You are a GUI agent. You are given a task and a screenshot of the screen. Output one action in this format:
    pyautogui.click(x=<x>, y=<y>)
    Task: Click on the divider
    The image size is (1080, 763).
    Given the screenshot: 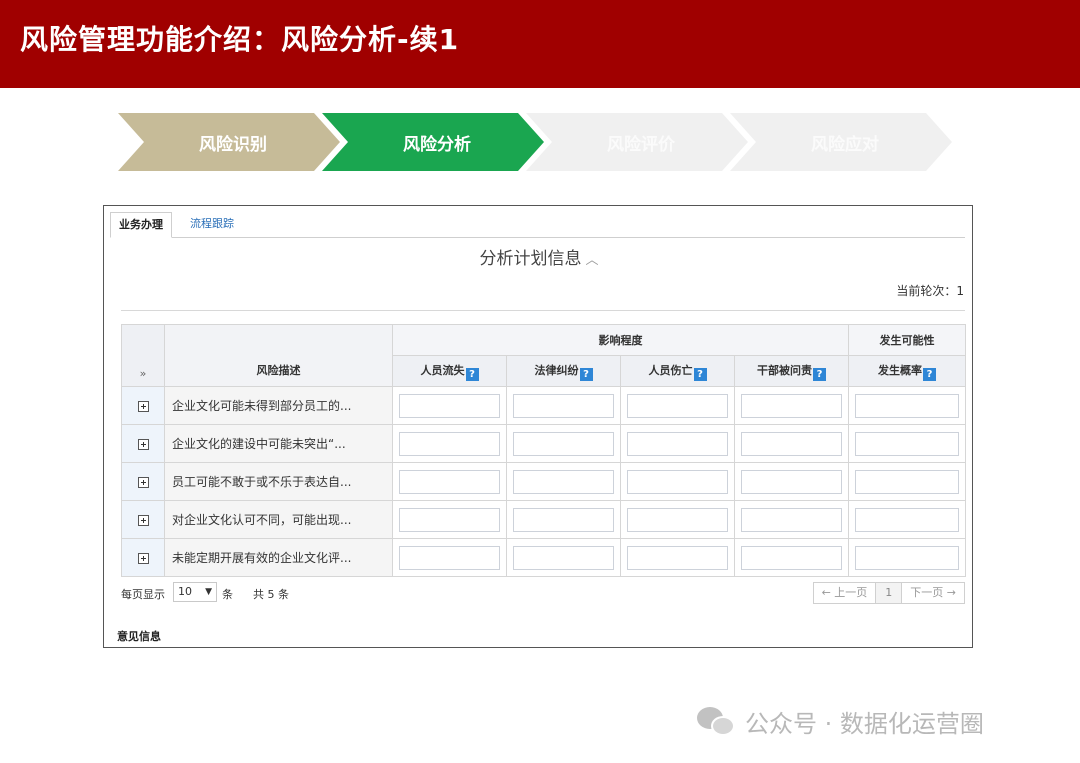 What is the action you would take?
    pyautogui.click(x=543, y=310)
    